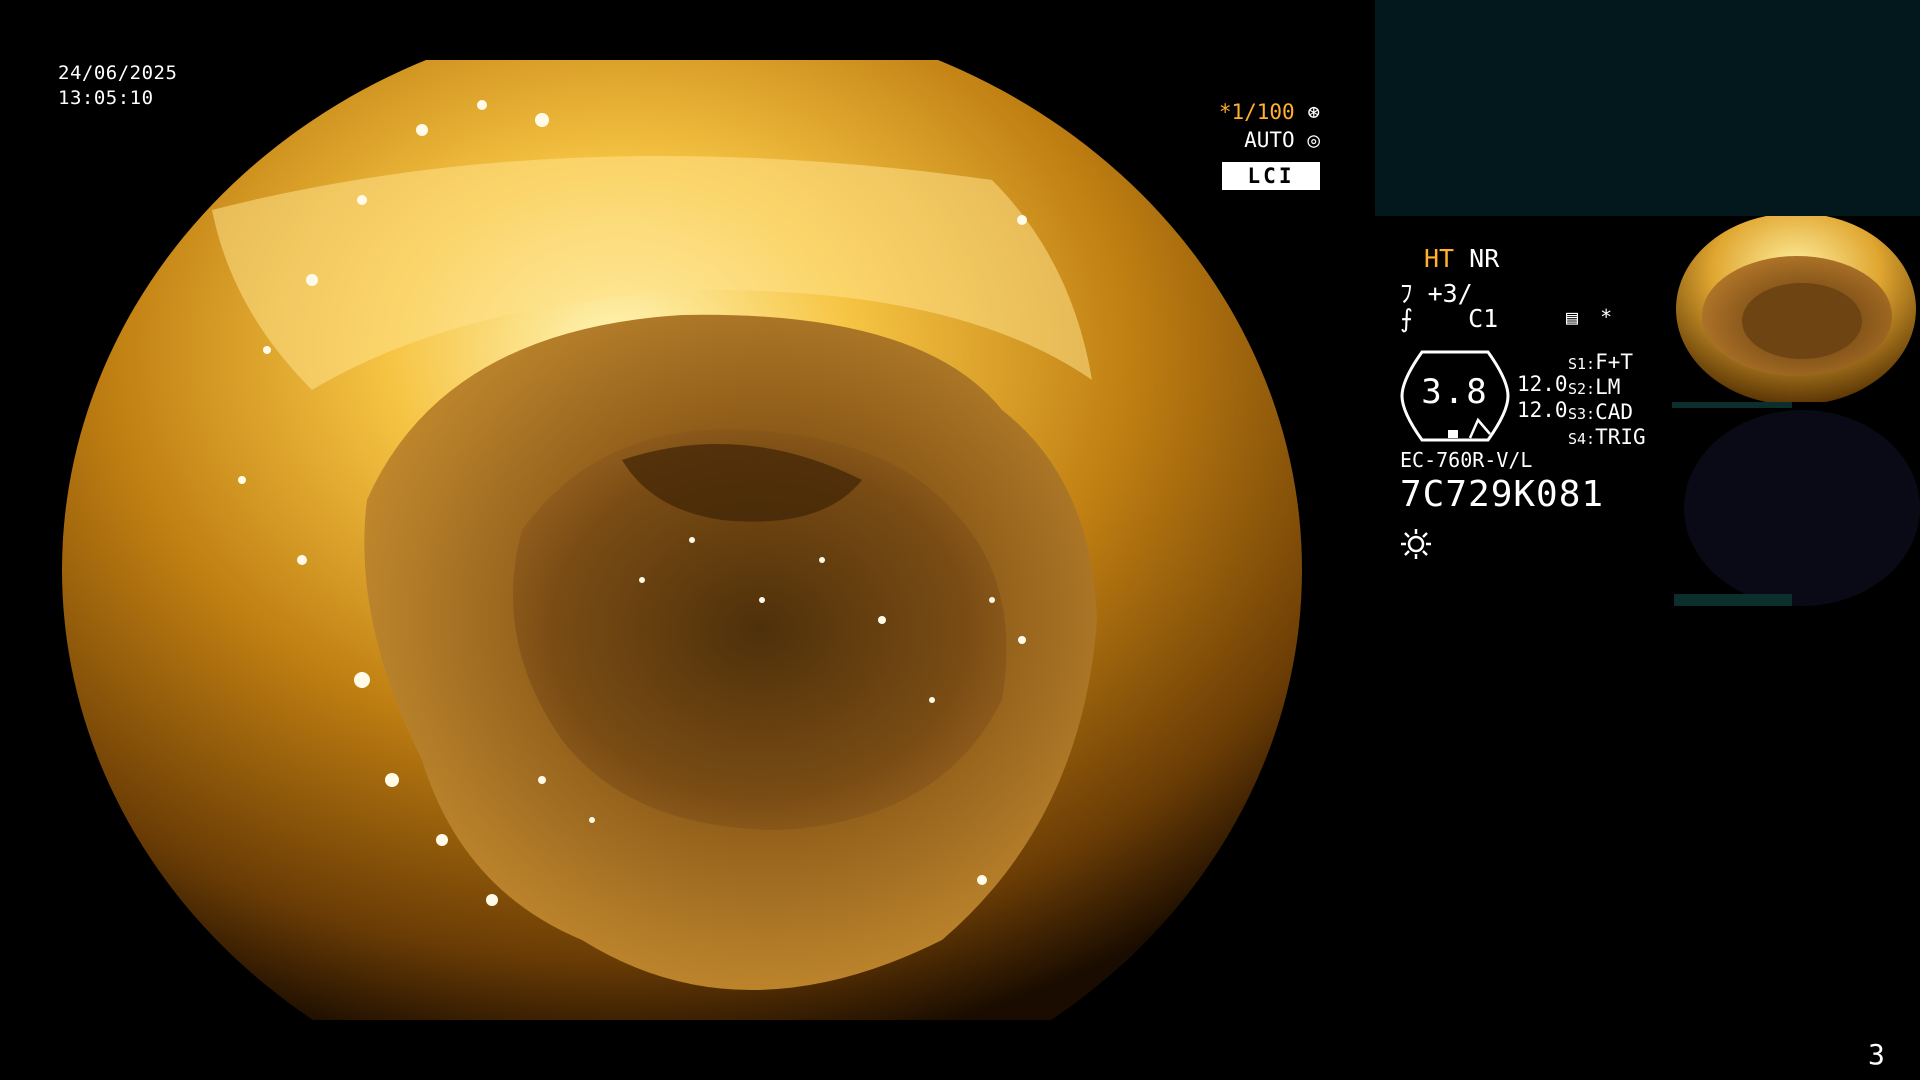 This screenshot has height=1080, width=1920. Describe the element at coordinates (118, 73) in the screenshot. I see `date-label: 24/06/2025` at that location.